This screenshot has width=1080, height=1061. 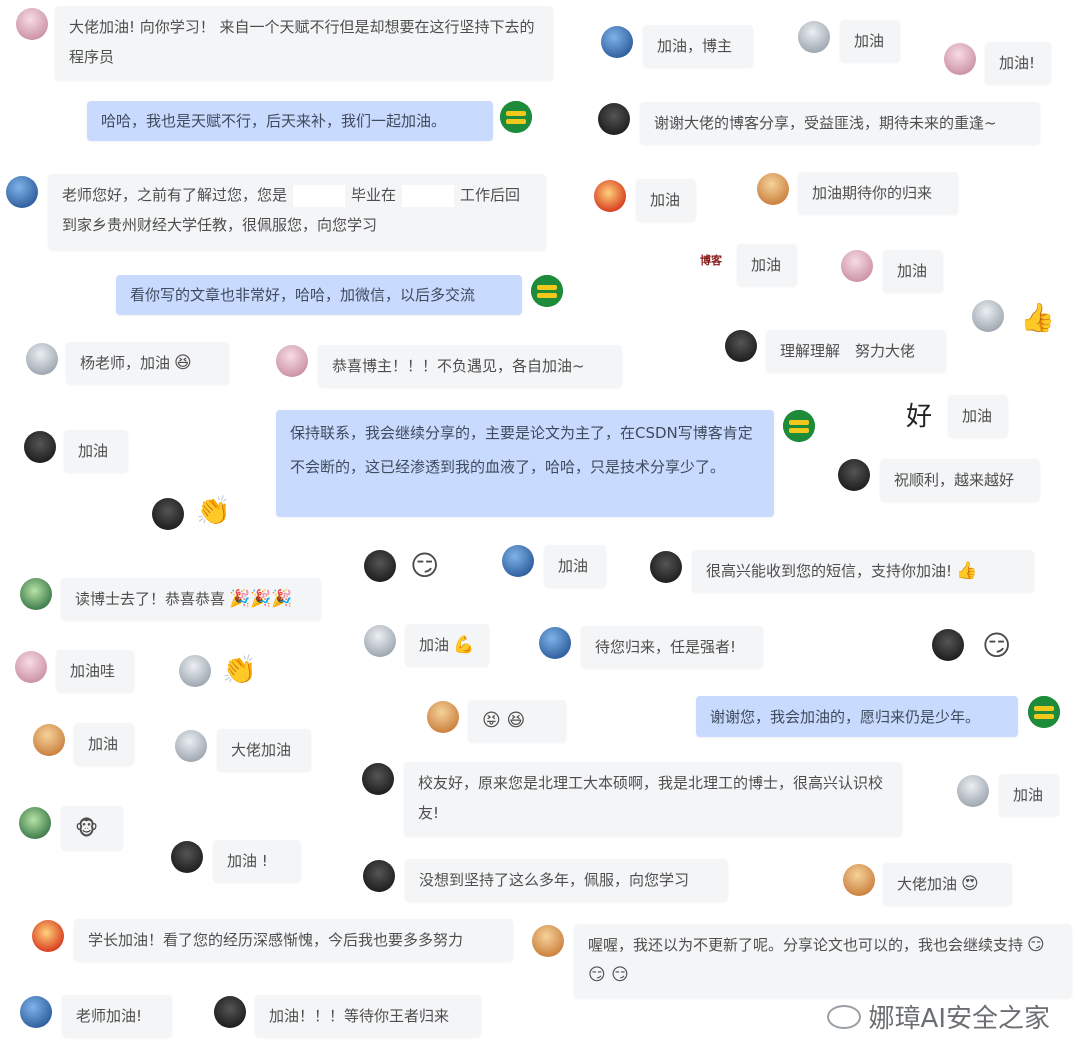 I want to click on comment-text: 谢谢大佬的博客分享，受益匪浅，期待未来的重逢~, so click(x=825, y=123).